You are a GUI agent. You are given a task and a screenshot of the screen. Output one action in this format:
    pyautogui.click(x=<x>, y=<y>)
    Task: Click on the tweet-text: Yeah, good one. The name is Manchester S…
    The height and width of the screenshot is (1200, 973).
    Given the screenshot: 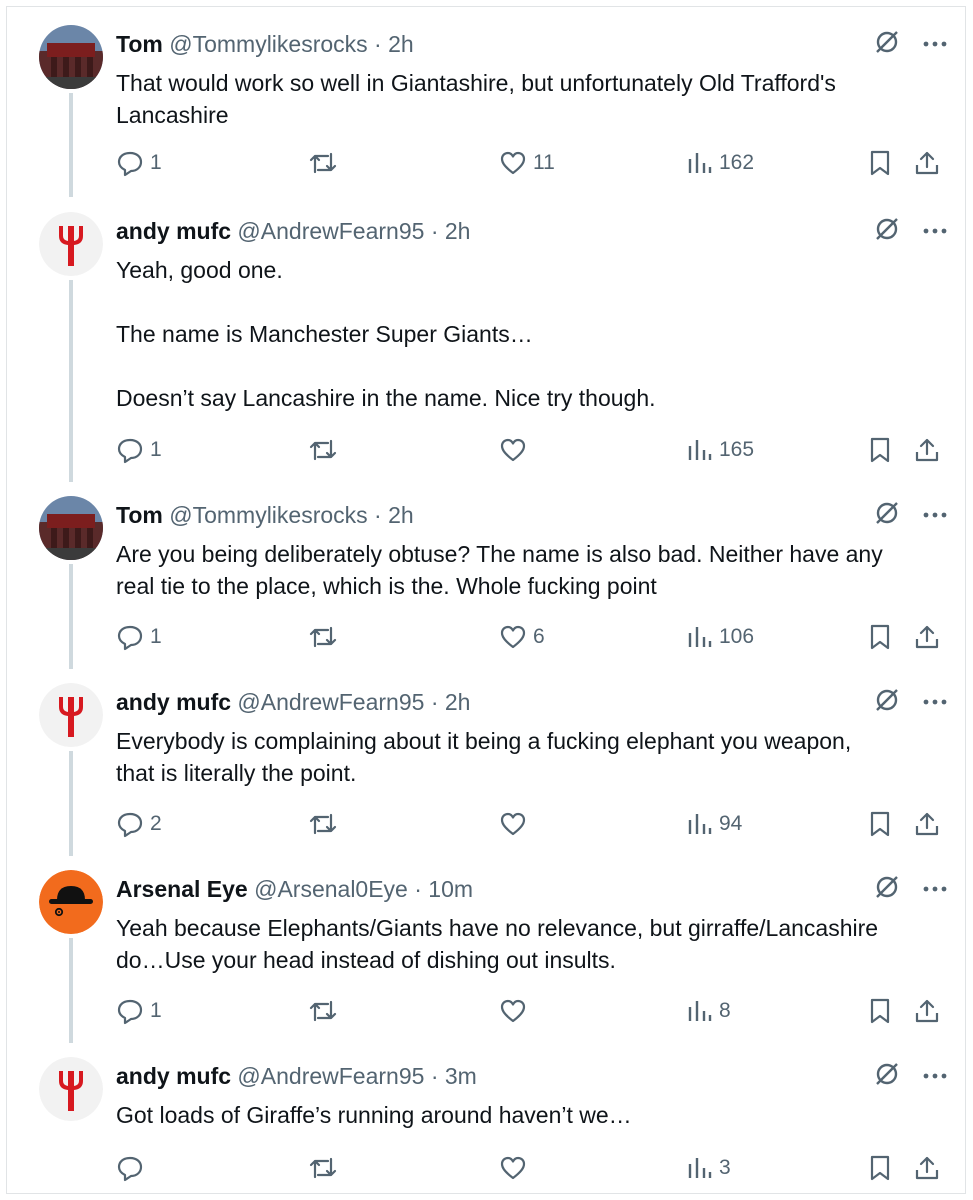 What is the action you would take?
    pyautogui.click(x=386, y=334)
    